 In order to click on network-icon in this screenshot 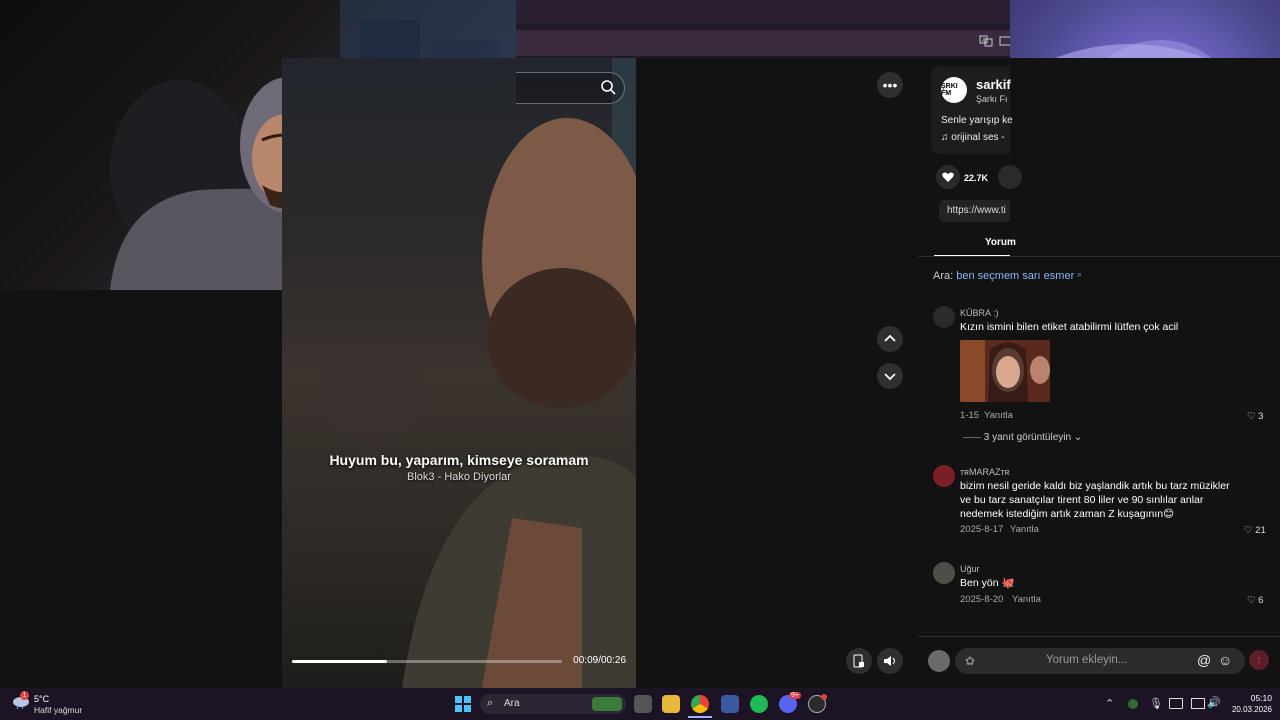, I will do `click(1198, 703)`.